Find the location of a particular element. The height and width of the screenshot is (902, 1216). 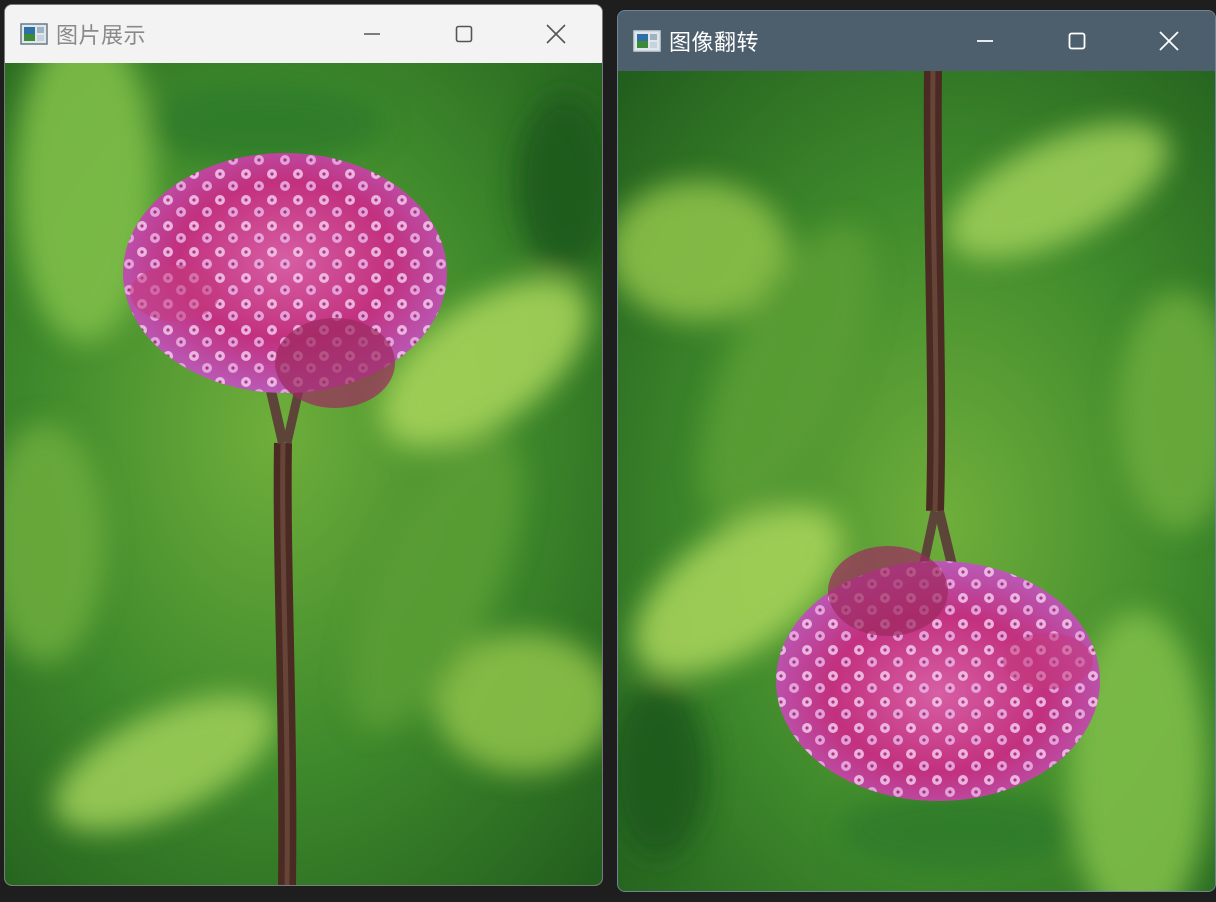

title-bar: 图像翻转 is located at coordinates (916, 41).